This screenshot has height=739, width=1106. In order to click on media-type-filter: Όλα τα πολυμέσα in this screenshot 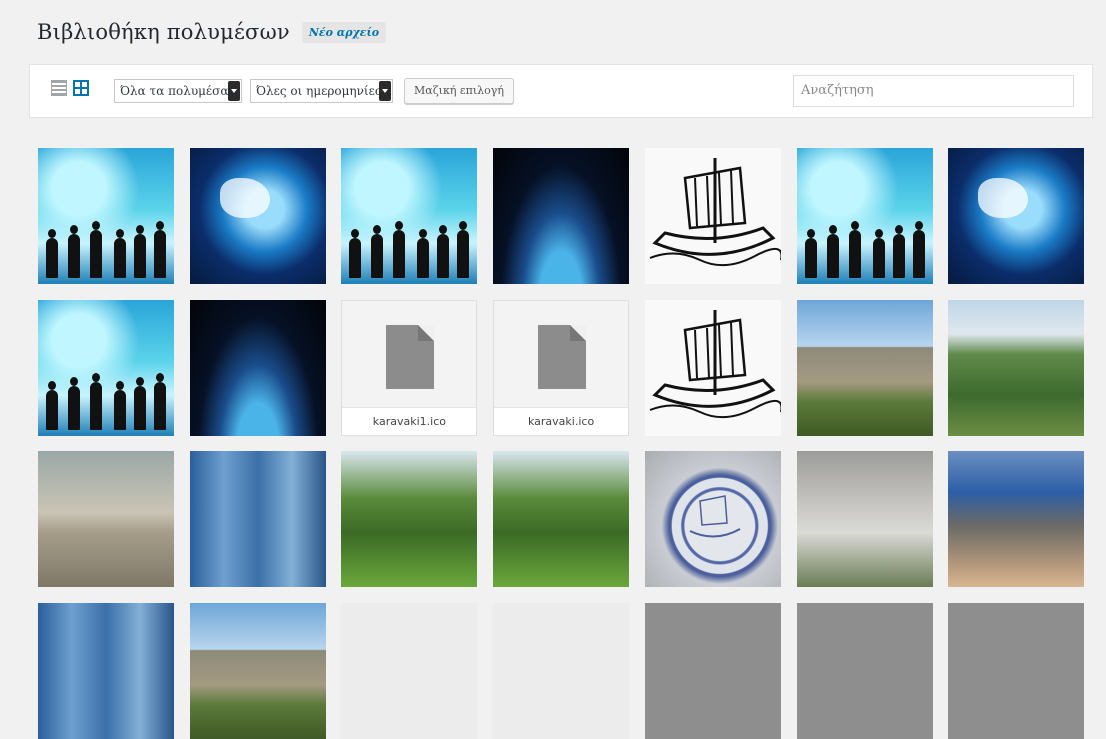, I will do `click(178, 91)`.